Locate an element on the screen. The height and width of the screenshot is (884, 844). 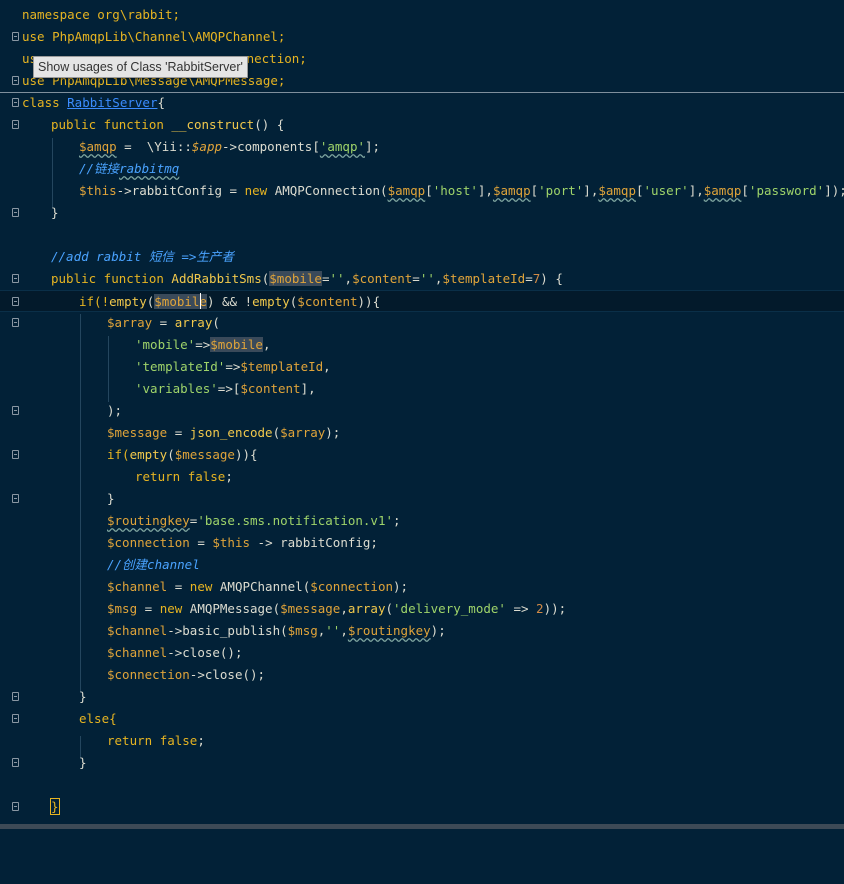
token: { is located at coordinates (161, 102).